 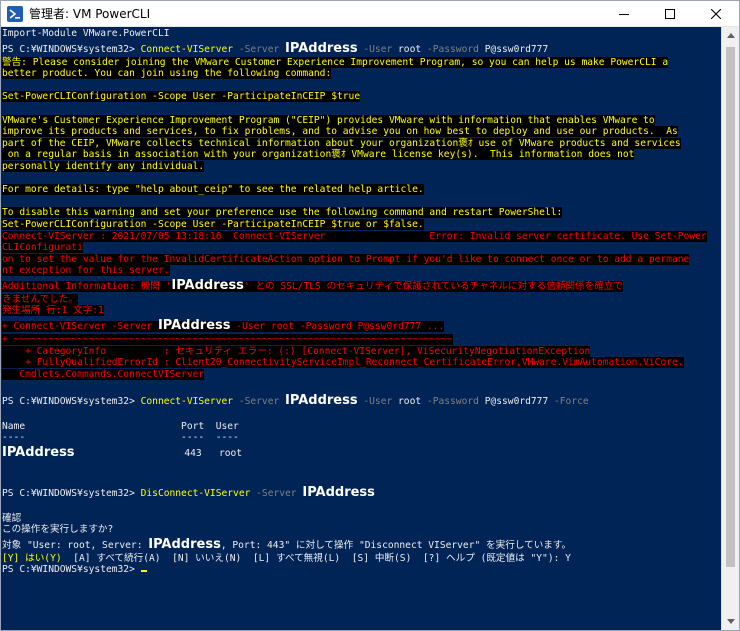 I want to click on chevron-down-icon, so click(x=730, y=621).